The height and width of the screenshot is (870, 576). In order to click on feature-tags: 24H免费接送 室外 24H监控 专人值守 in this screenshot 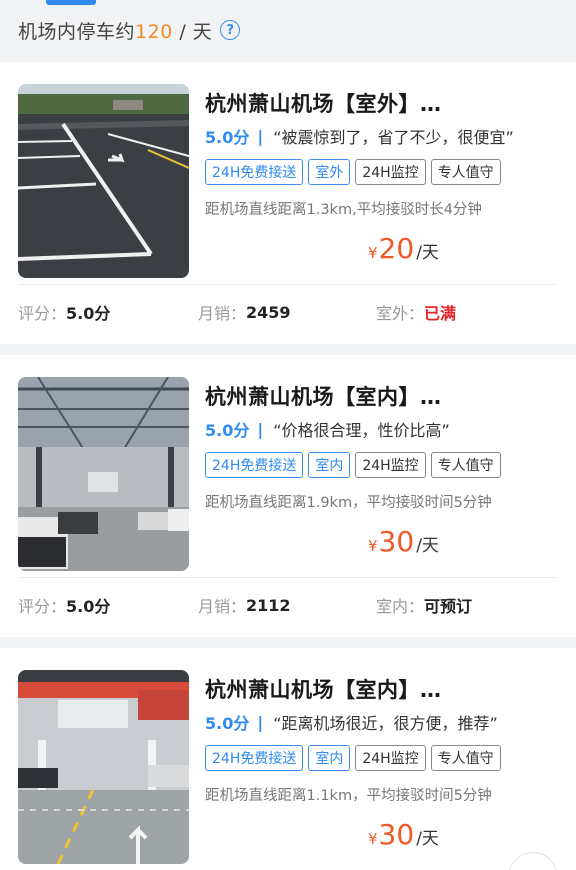, I will do `click(353, 172)`.